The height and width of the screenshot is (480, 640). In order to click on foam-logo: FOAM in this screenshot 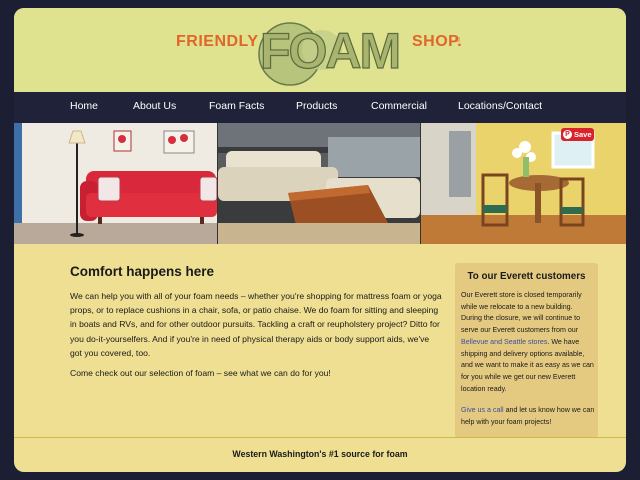, I will do `click(333, 51)`.